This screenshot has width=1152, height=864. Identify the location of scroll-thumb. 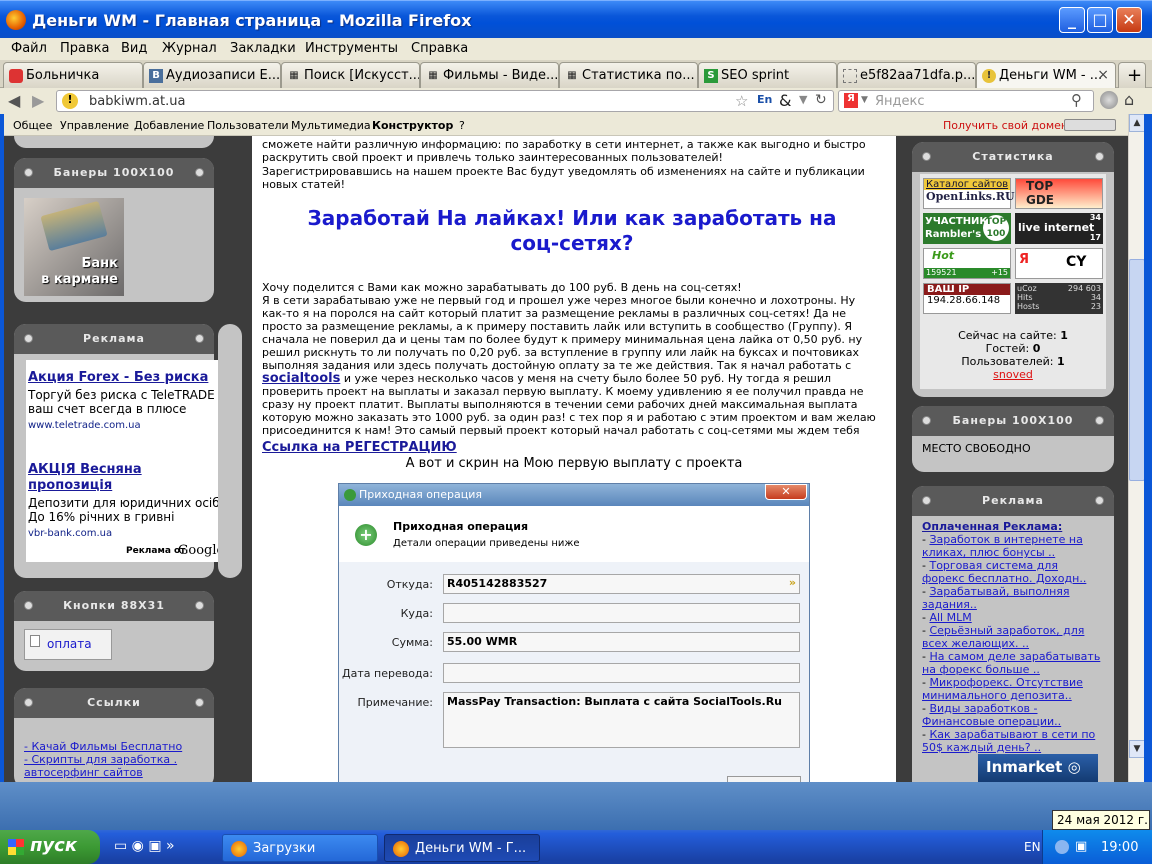
(1137, 370).